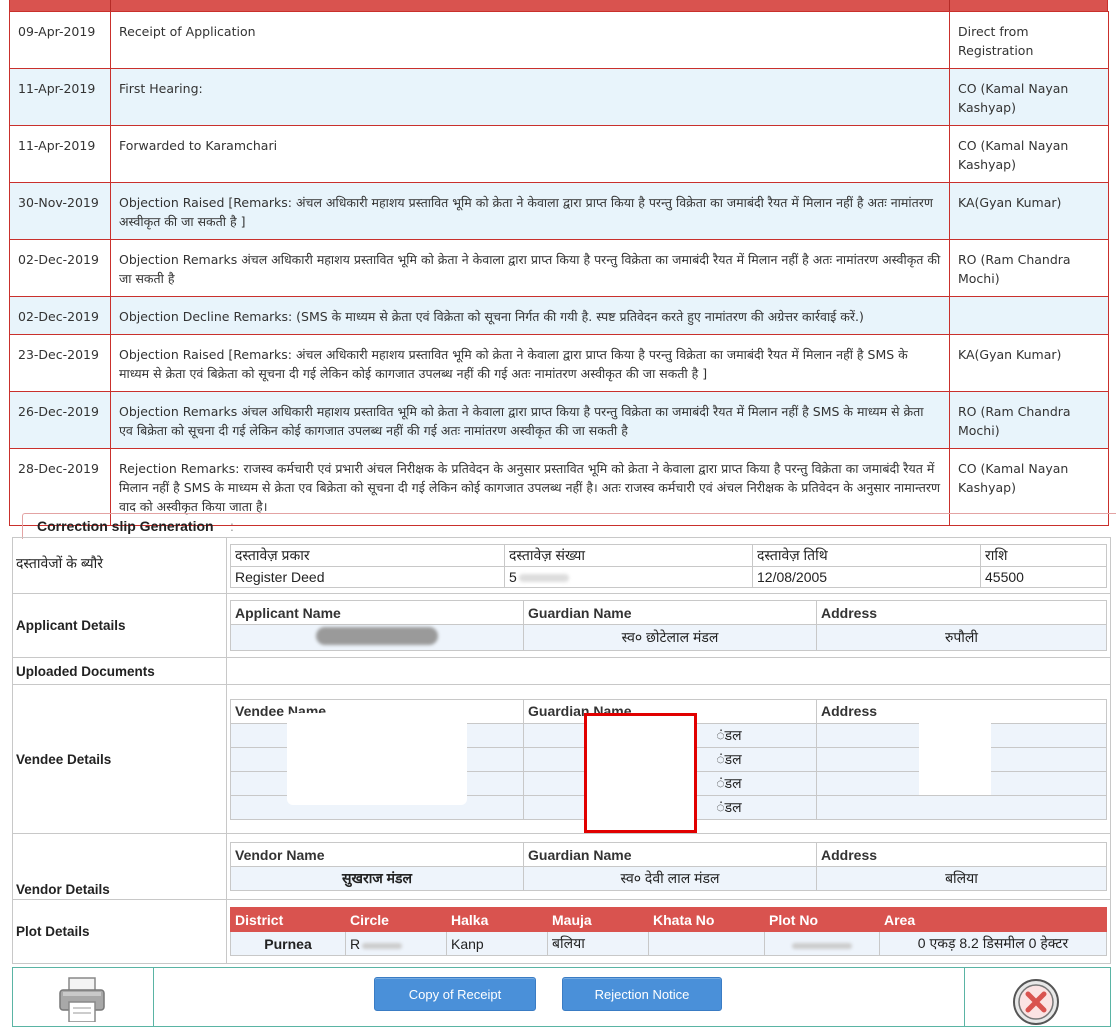 Image resolution: width=1116 pixels, height=1030 pixels. I want to click on plot-circle: R, so click(396, 943).